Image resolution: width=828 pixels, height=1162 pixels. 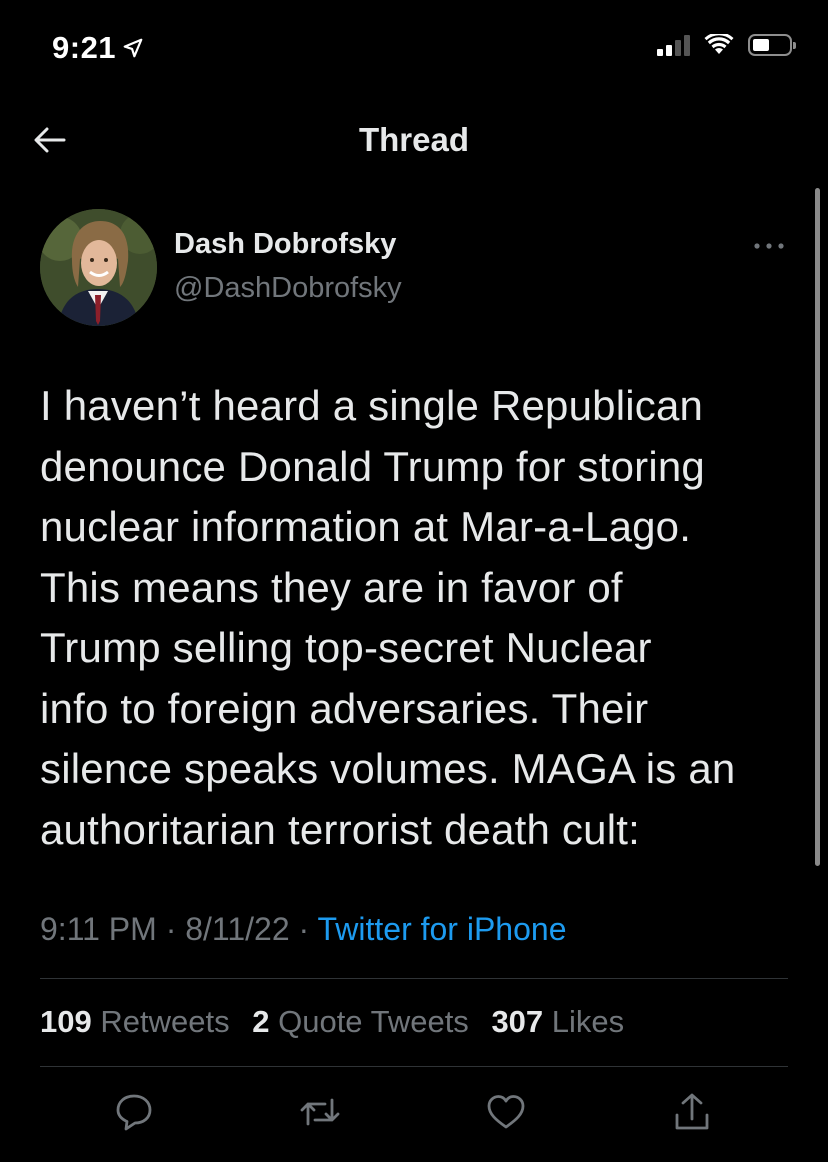 I want to click on avatar, so click(x=98, y=267).